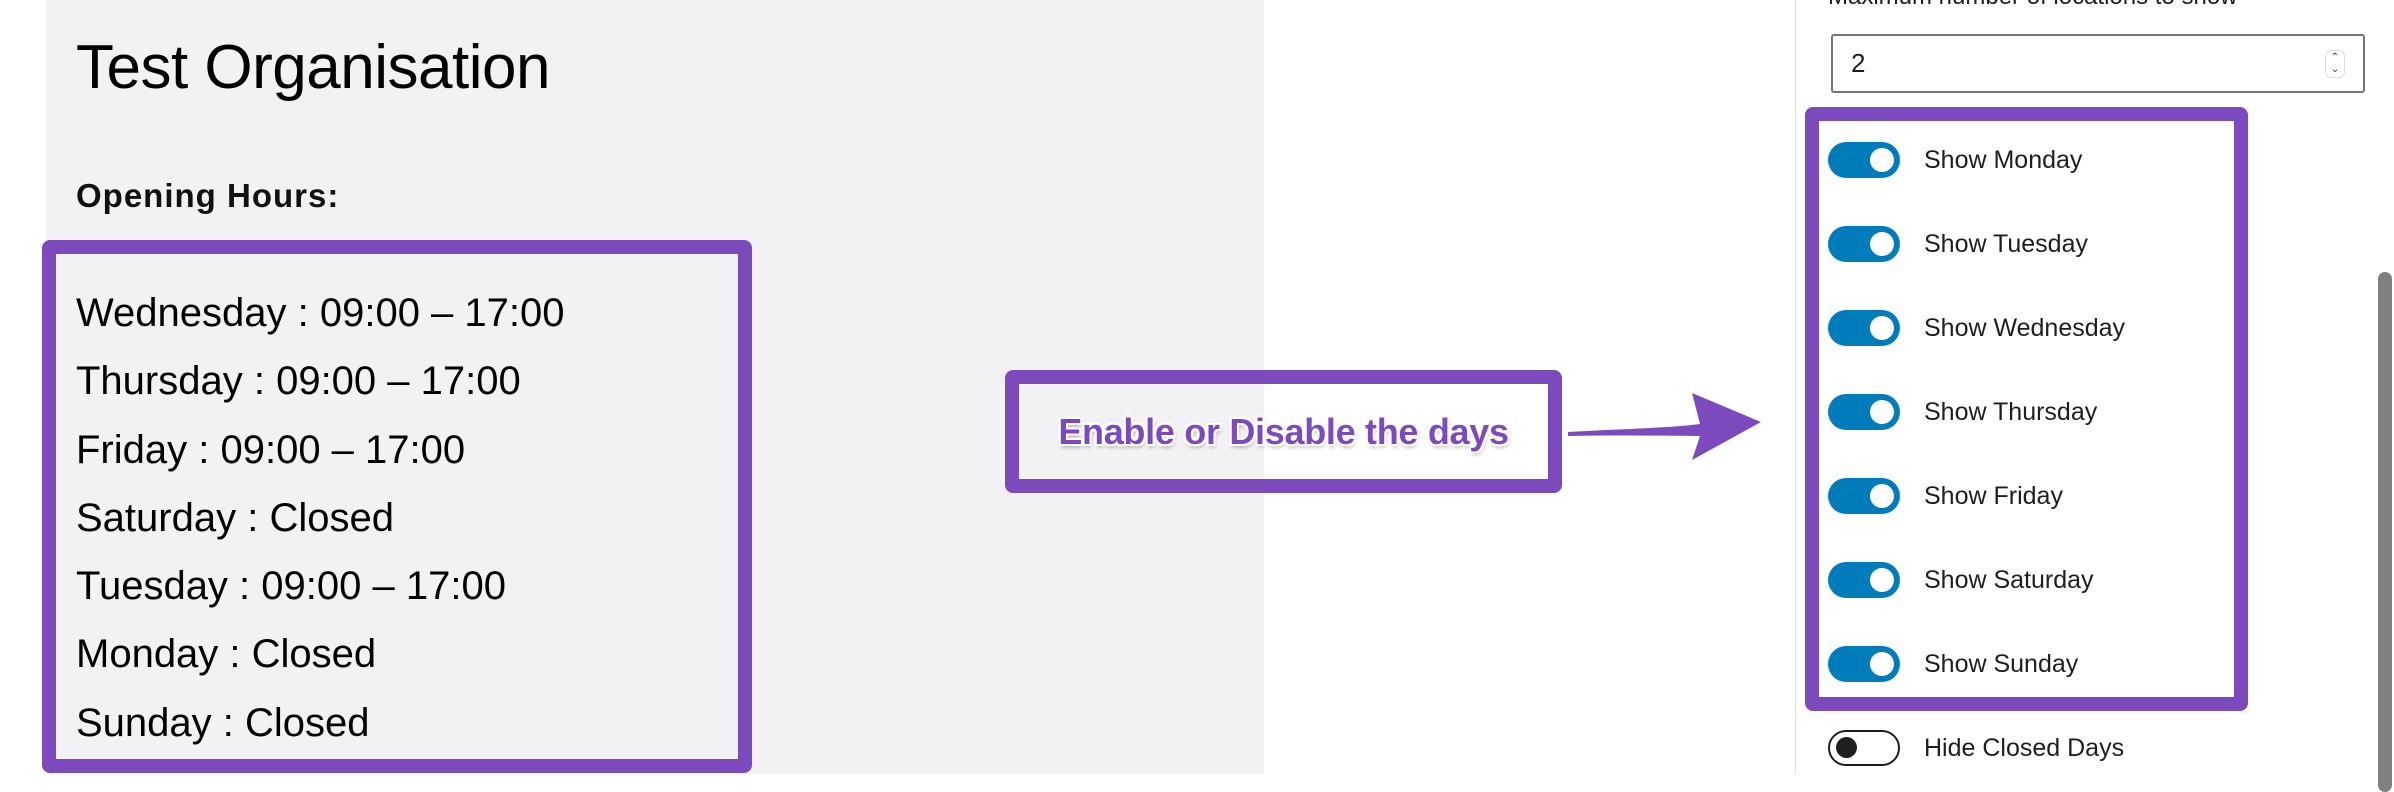  I want to click on max-locations-value: 2, so click(1858, 63).